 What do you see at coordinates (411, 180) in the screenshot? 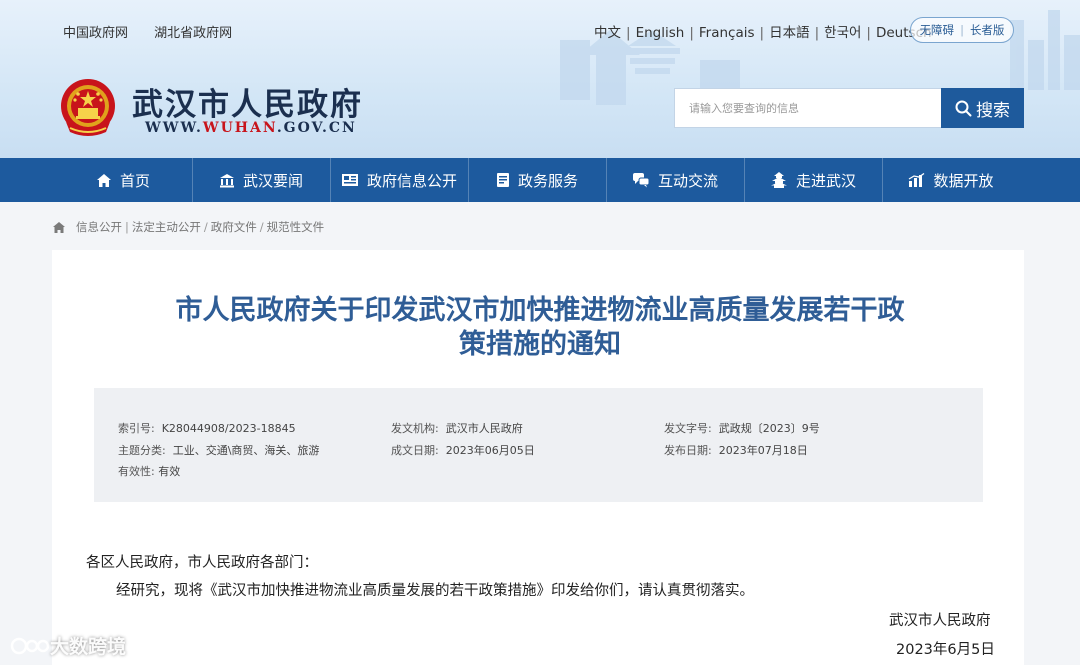
I see `nav-label: 政府信息公开` at bounding box center [411, 180].